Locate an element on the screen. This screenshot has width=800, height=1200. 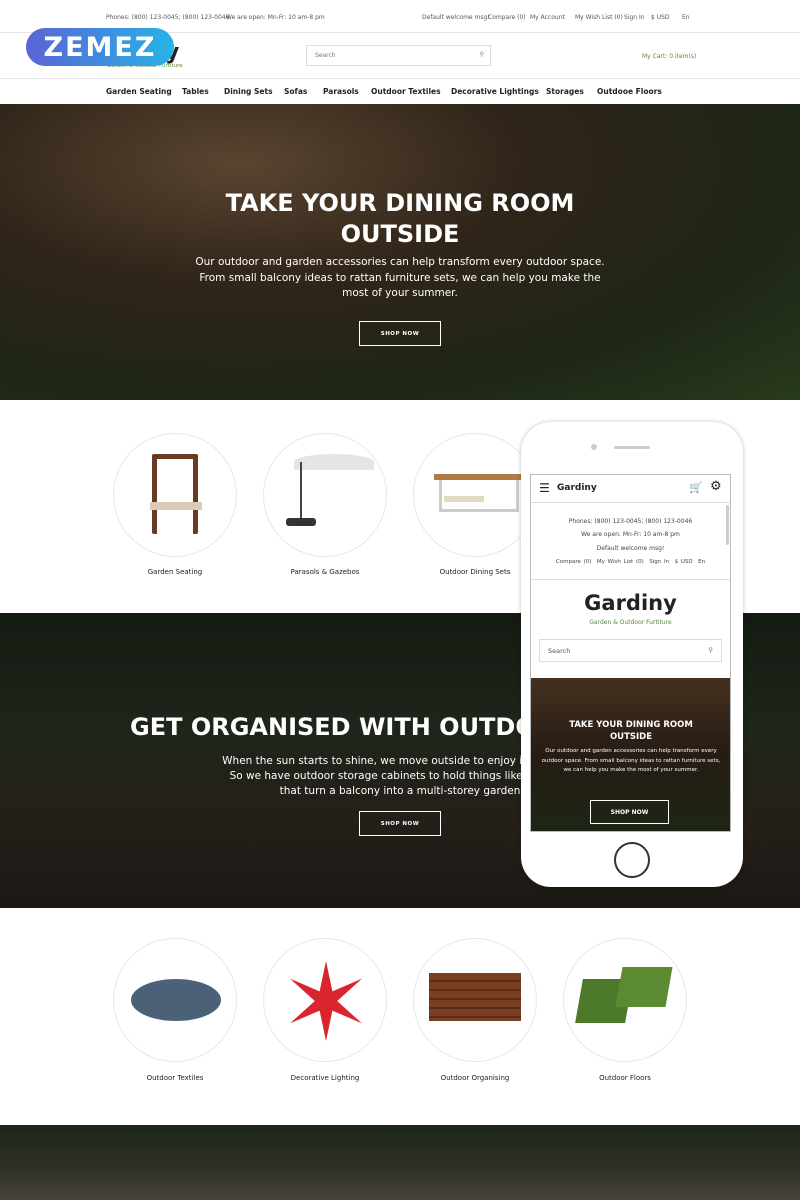
speaker-icon is located at coordinates (632, 447).